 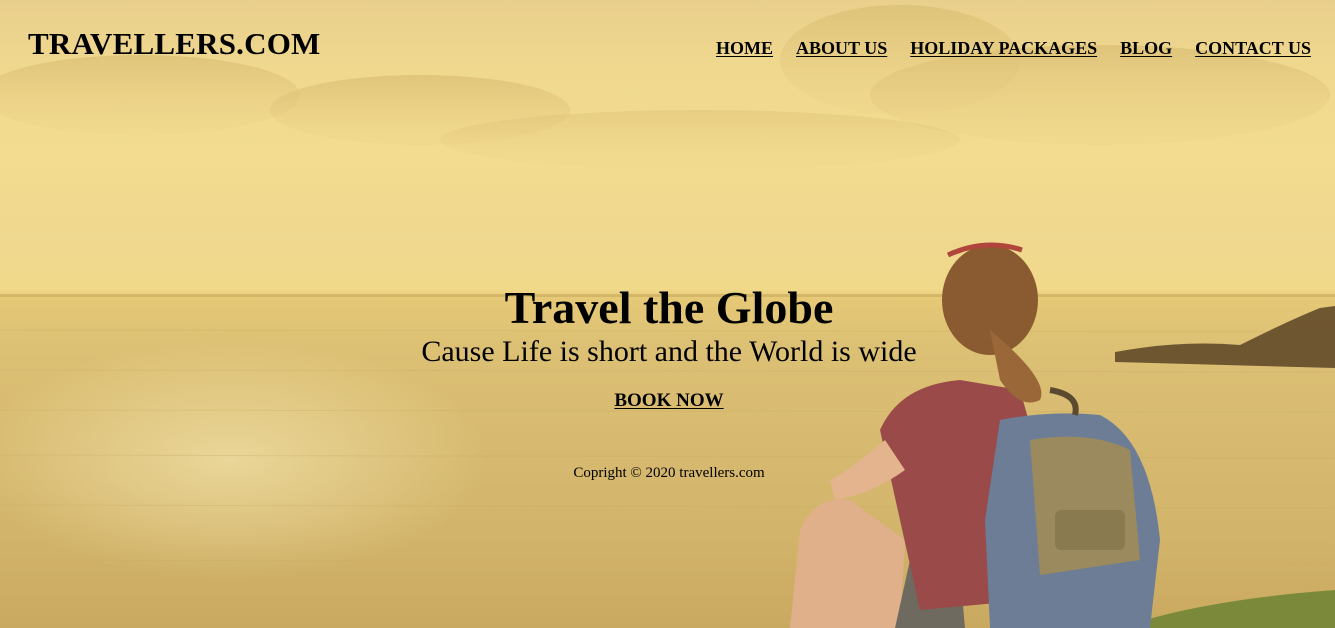 I want to click on site-logo: TRAVELLERS.COM, so click(x=174, y=44).